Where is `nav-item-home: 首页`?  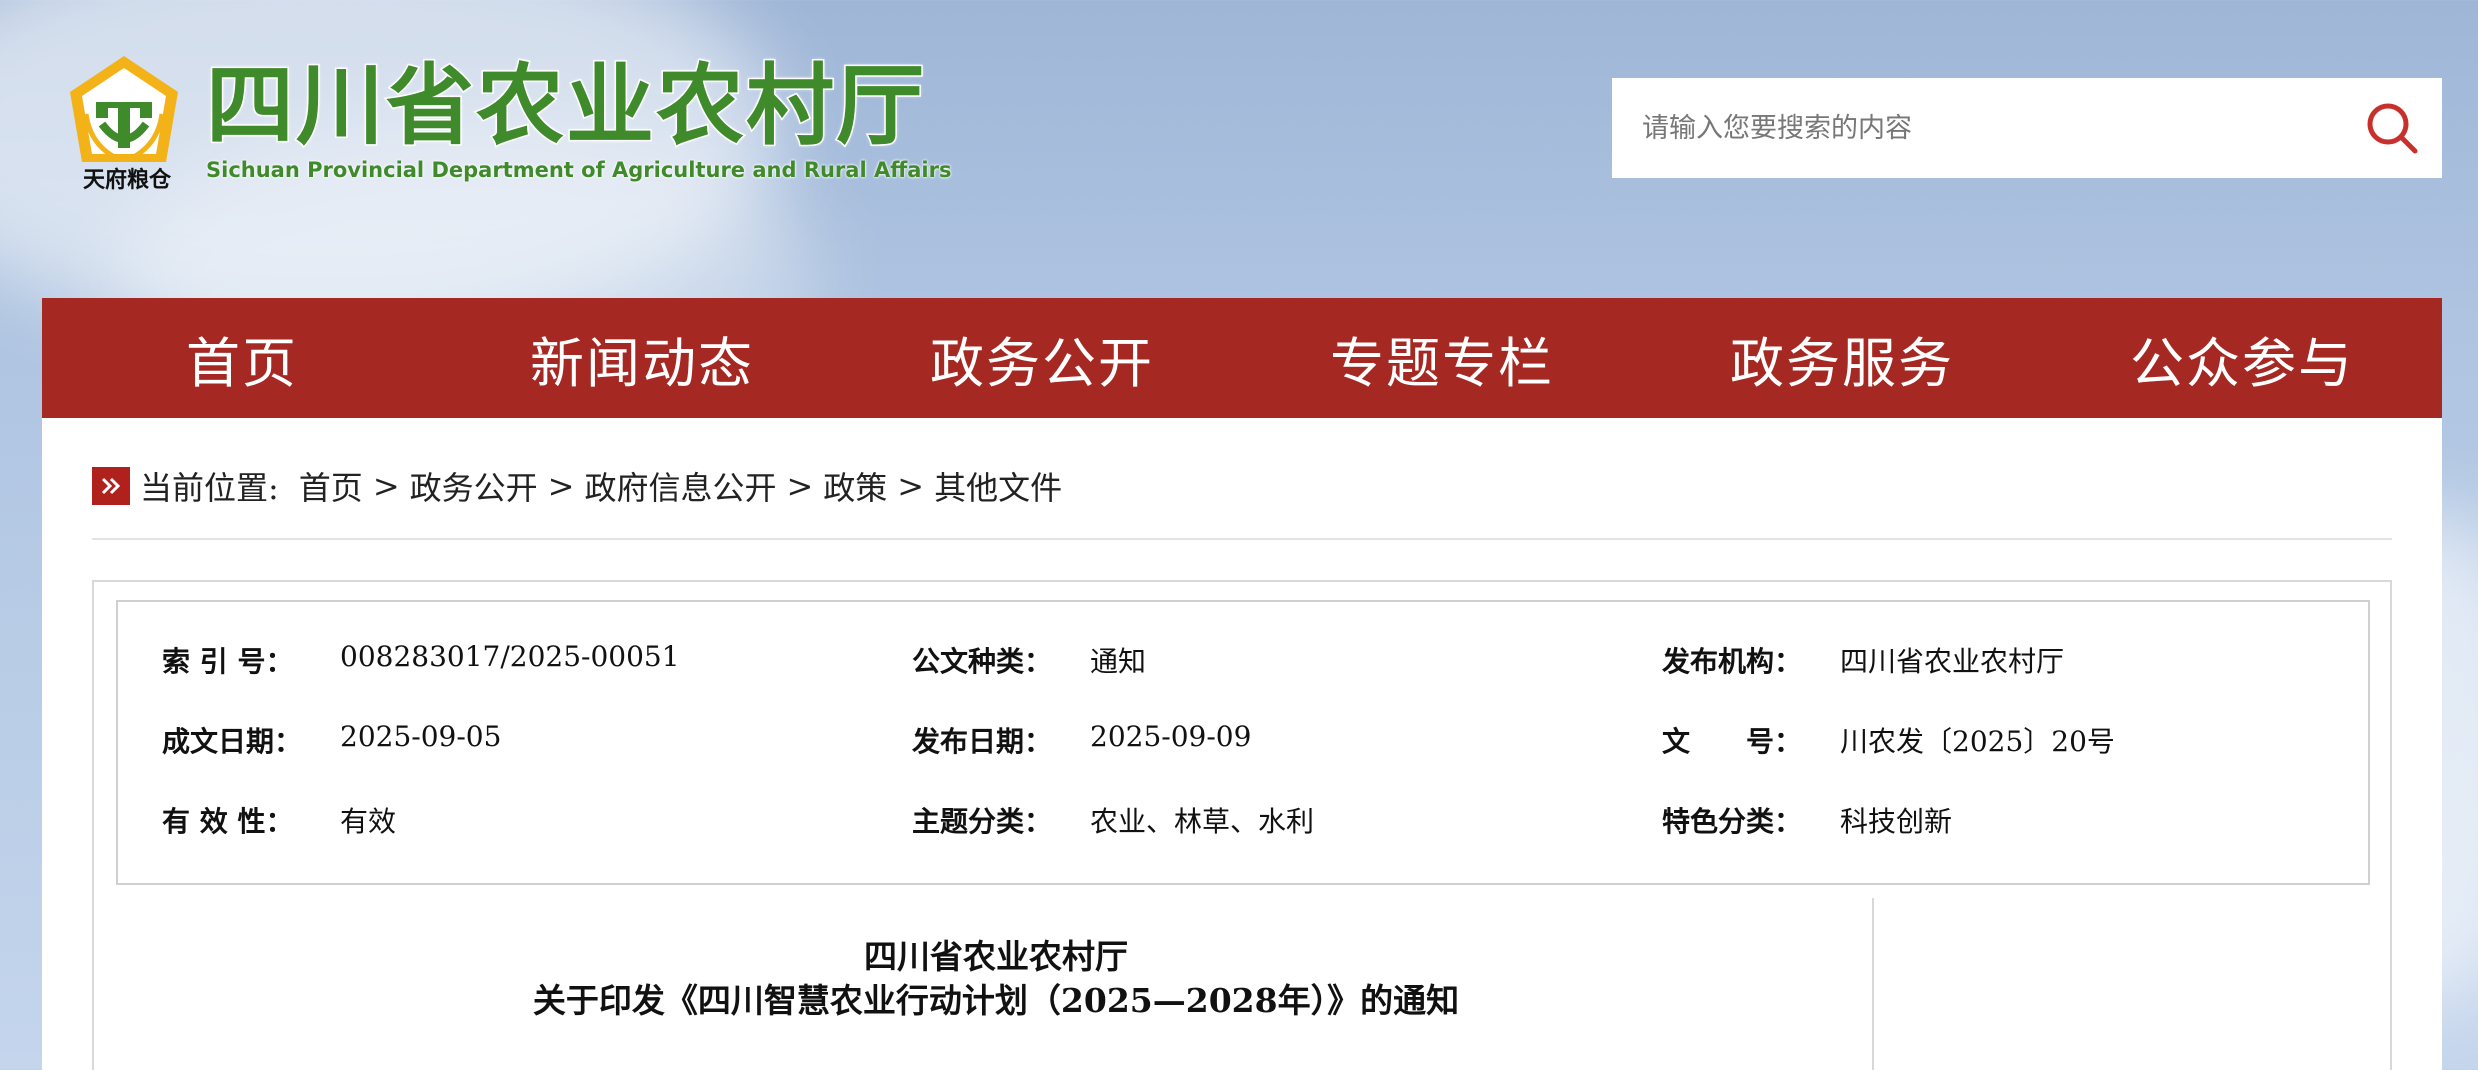
nav-item-home: 首页 is located at coordinates (242, 358).